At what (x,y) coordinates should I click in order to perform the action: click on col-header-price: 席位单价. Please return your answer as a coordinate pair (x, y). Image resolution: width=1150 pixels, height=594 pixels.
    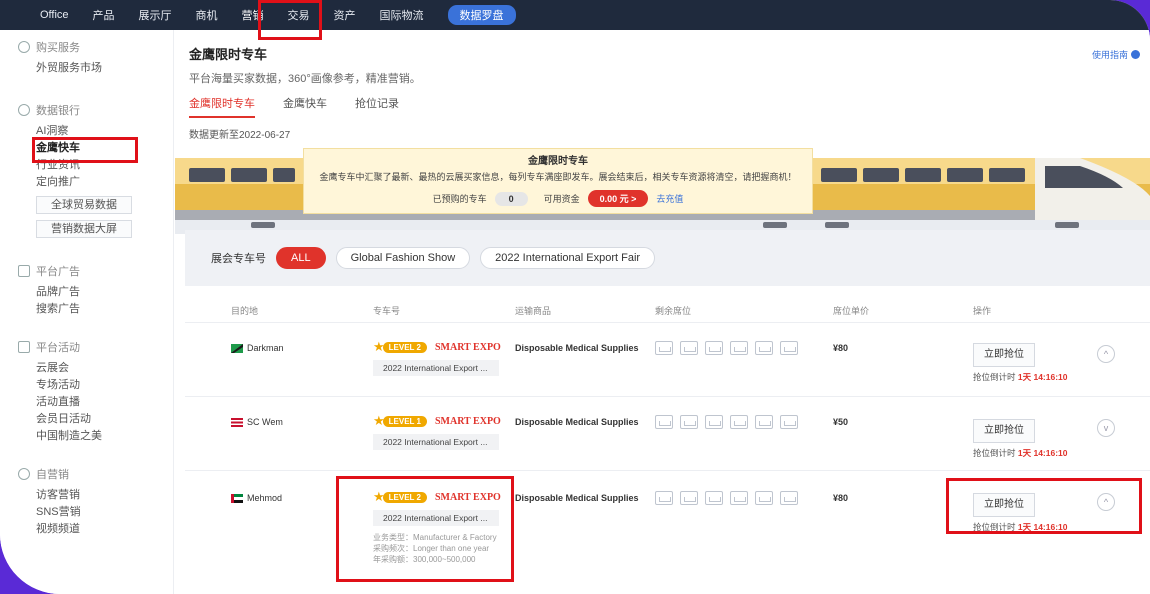
    Looking at the image, I should click on (851, 311).